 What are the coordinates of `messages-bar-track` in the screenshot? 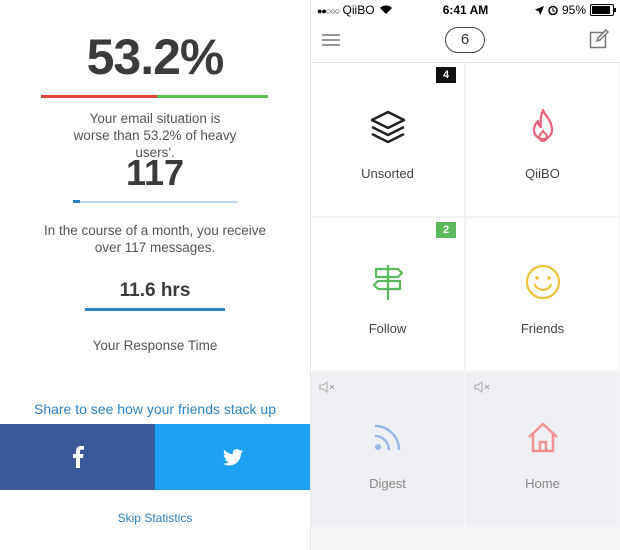 It's located at (155, 202).